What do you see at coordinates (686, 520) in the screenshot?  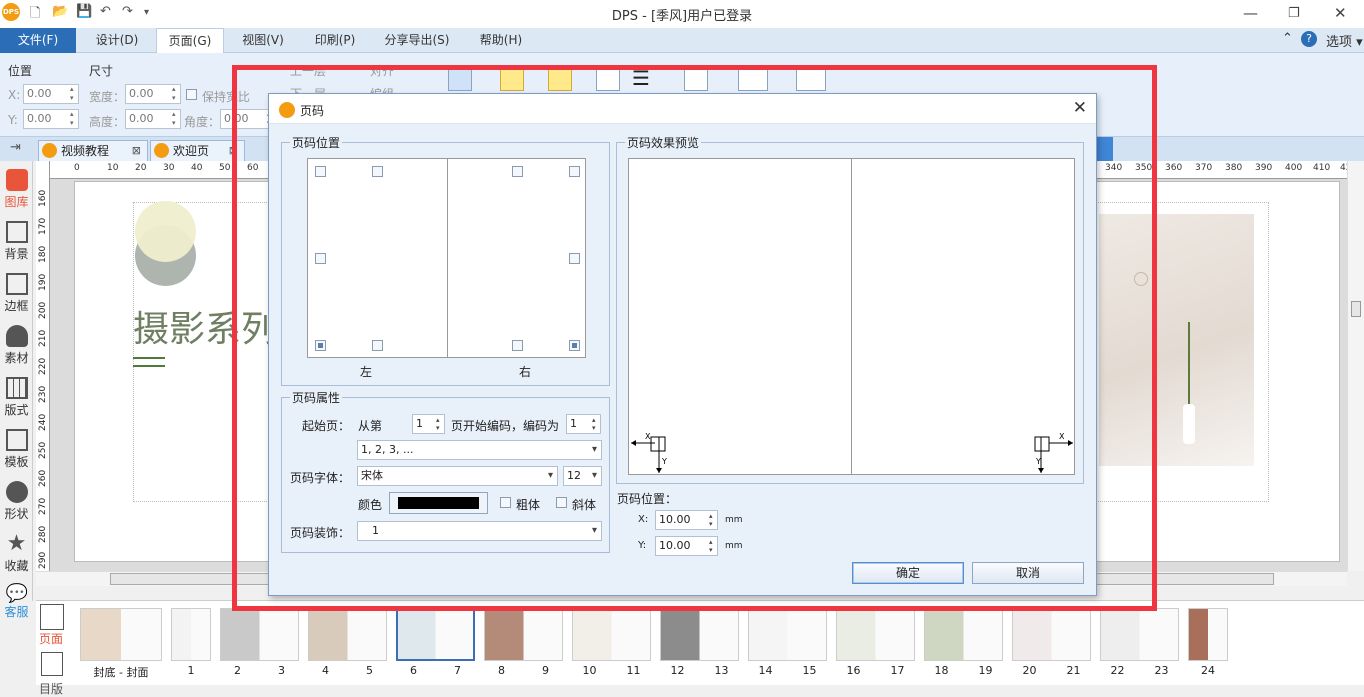 I see `pos-x-input: 10.00` at bounding box center [686, 520].